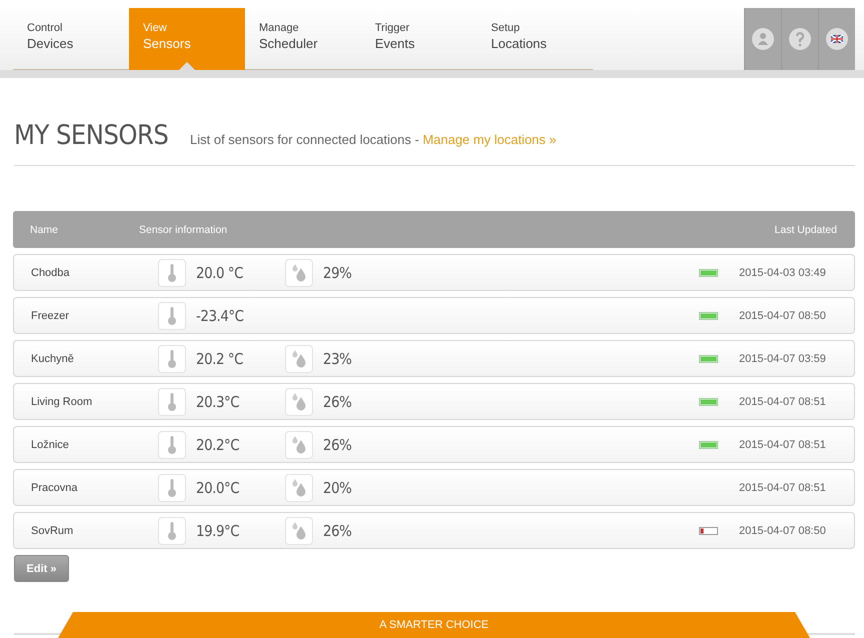  Describe the element at coordinates (44, 230) in the screenshot. I see `column-header: Name` at that location.